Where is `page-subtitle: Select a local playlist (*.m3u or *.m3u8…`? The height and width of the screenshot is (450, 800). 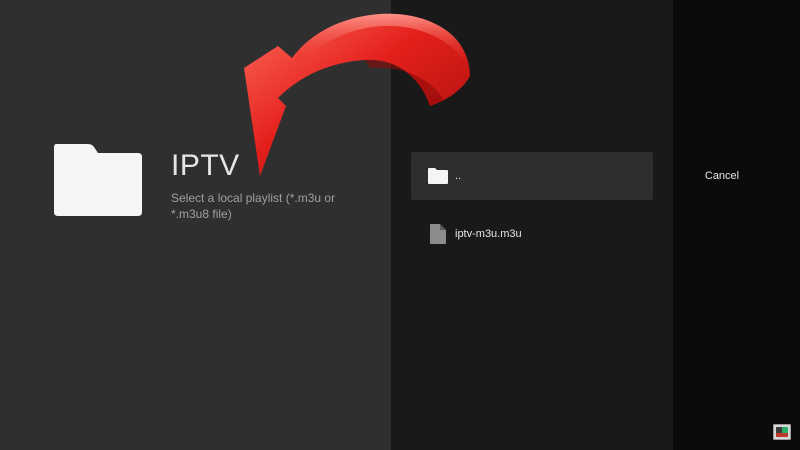 page-subtitle: Select a local playlist (*.m3u or *.m3u8… is located at coordinates (253, 206).